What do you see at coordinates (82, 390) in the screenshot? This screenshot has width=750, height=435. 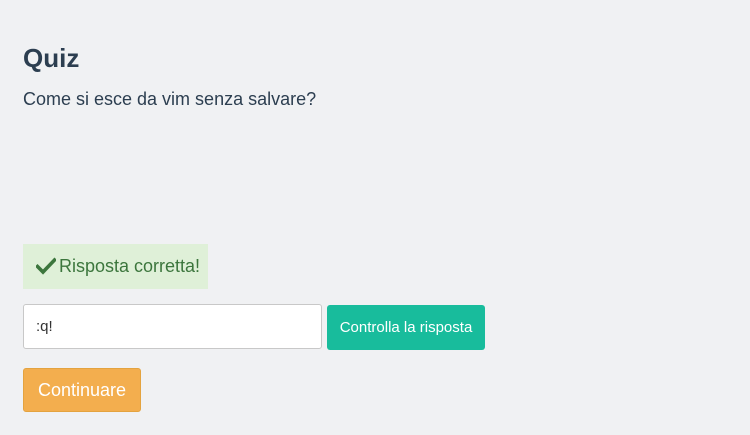 I see `continue-button: Continuare` at bounding box center [82, 390].